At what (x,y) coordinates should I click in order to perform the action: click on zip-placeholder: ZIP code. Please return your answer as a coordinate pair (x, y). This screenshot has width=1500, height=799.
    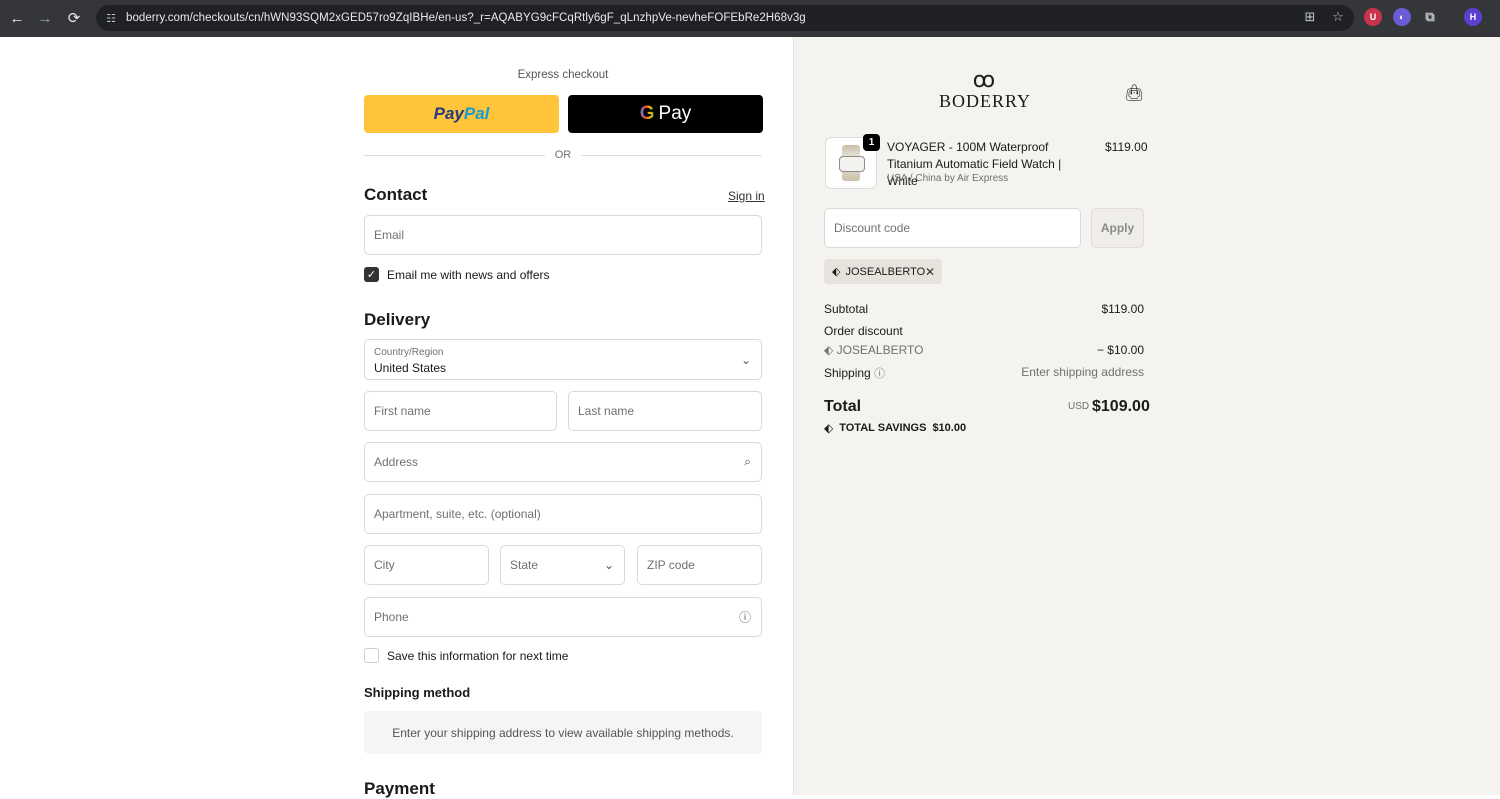
    Looking at the image, I should click on (671, 565).